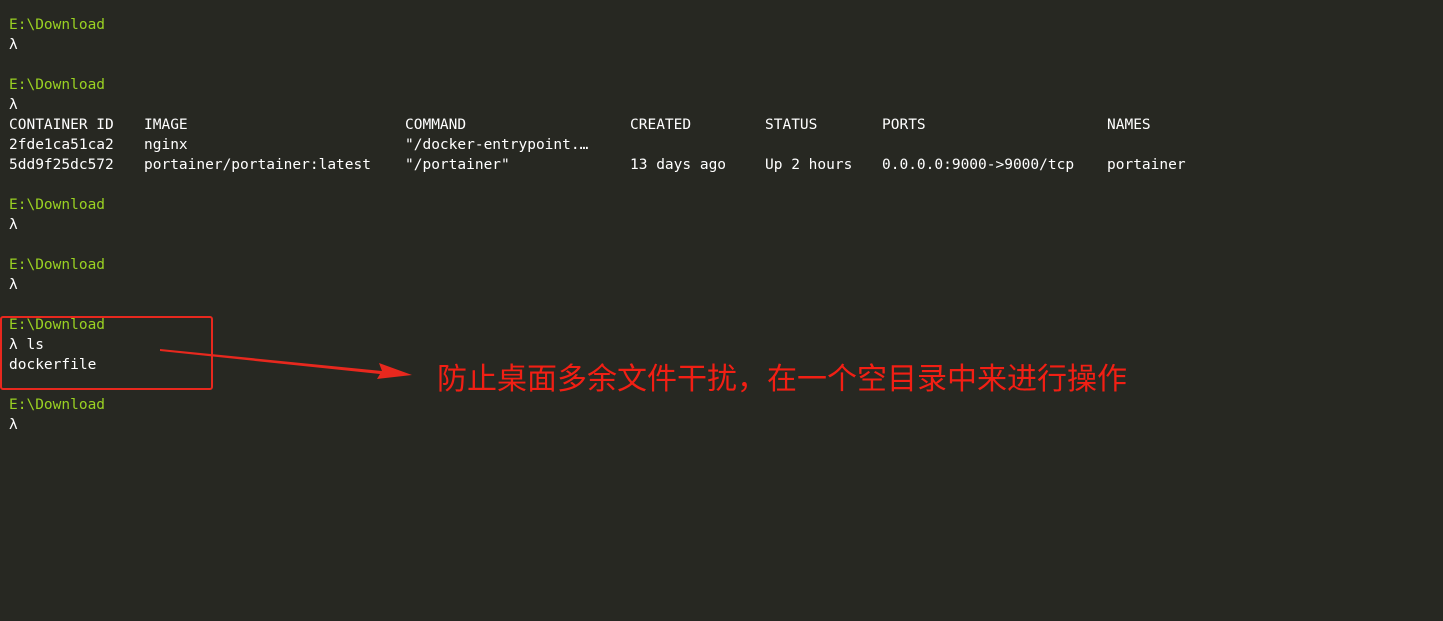 The width and height of the screenshot is (1443, 621). I want to click on status: Up 2 hours, so click(809, 165).